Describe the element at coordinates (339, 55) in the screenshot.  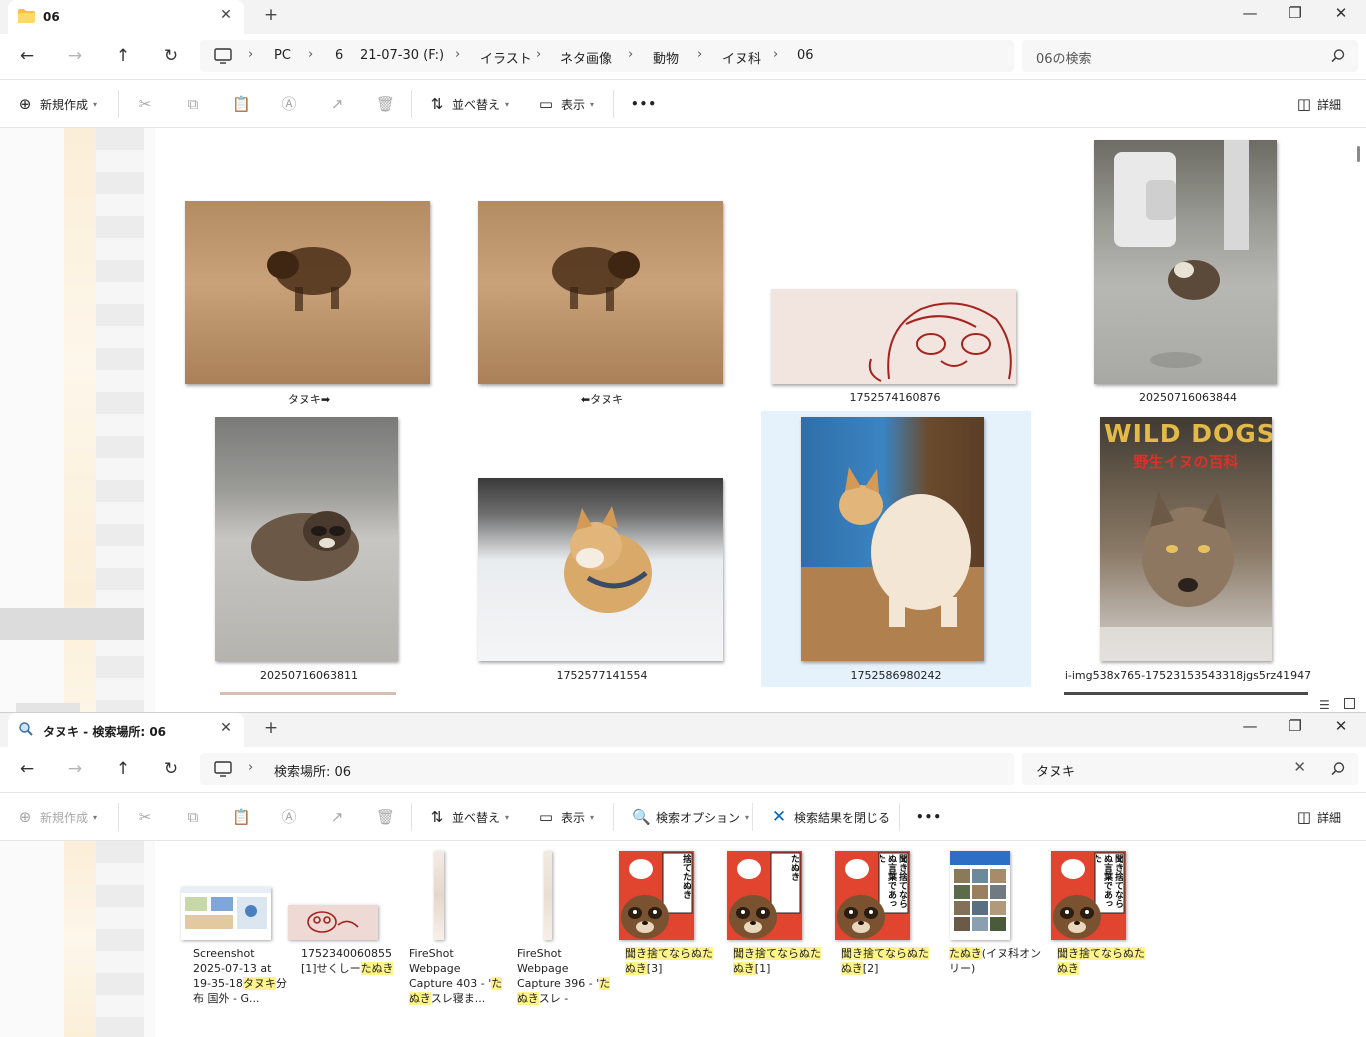
I see `breadcrumb-6: 6` at that location.